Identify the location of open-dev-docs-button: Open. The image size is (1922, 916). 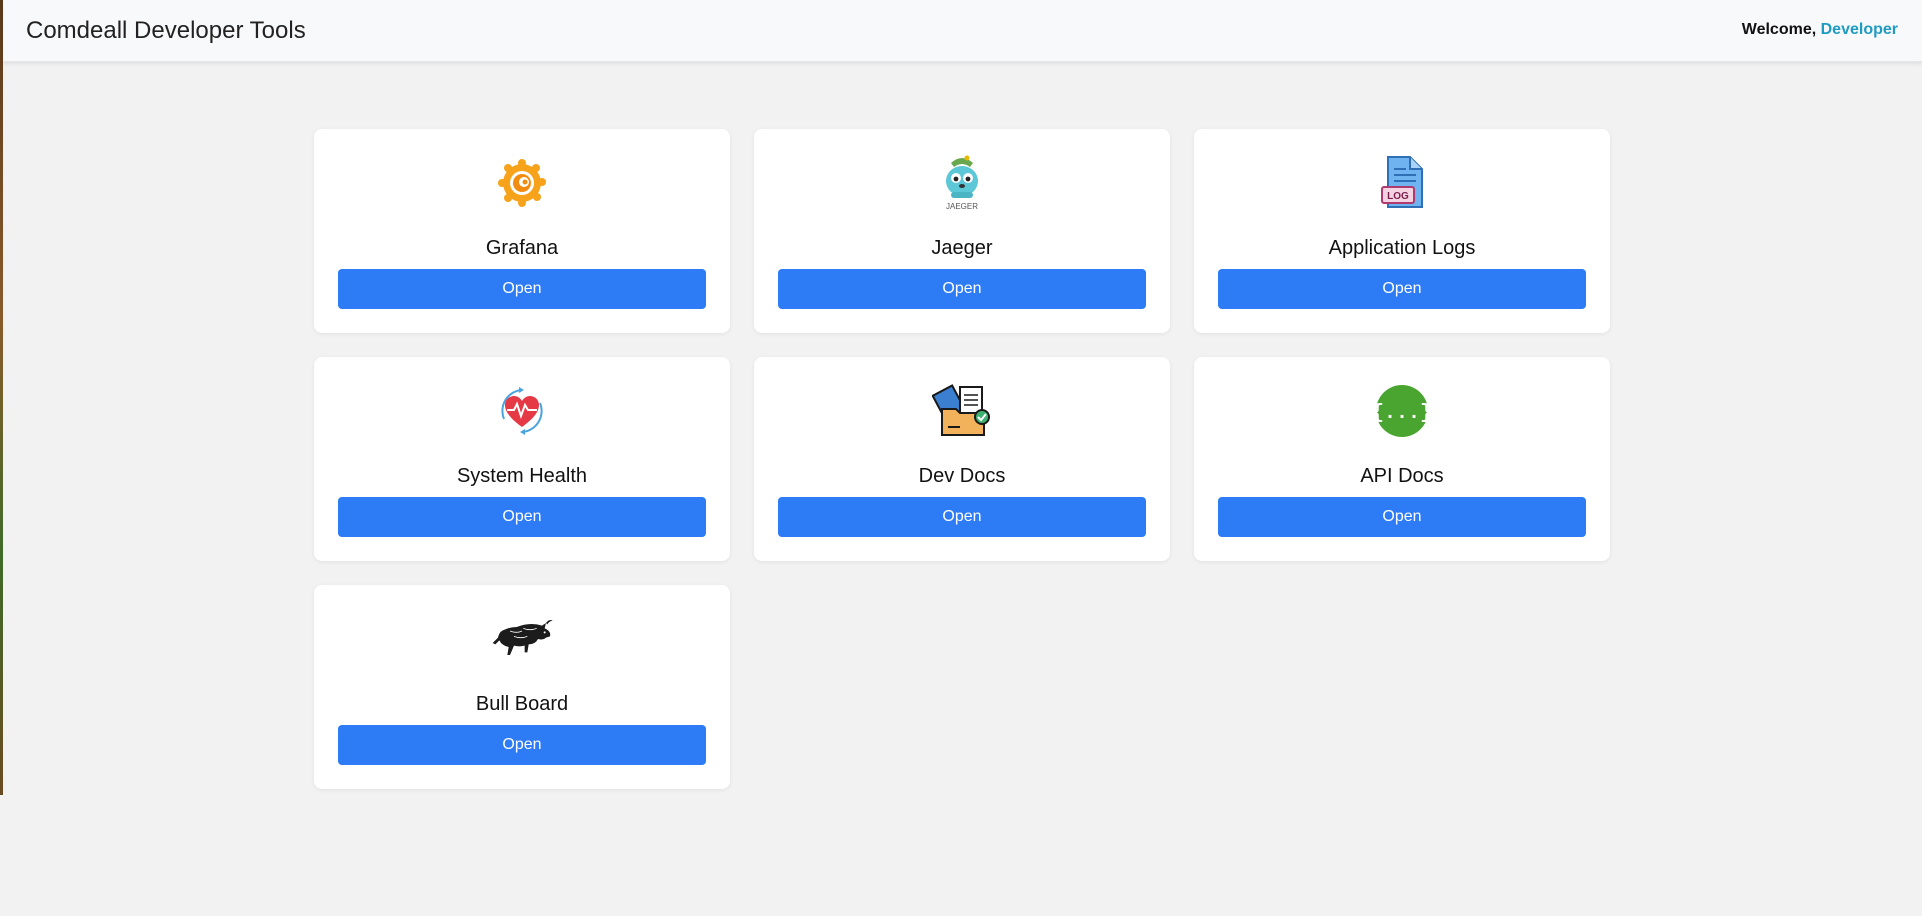
(962, 517).